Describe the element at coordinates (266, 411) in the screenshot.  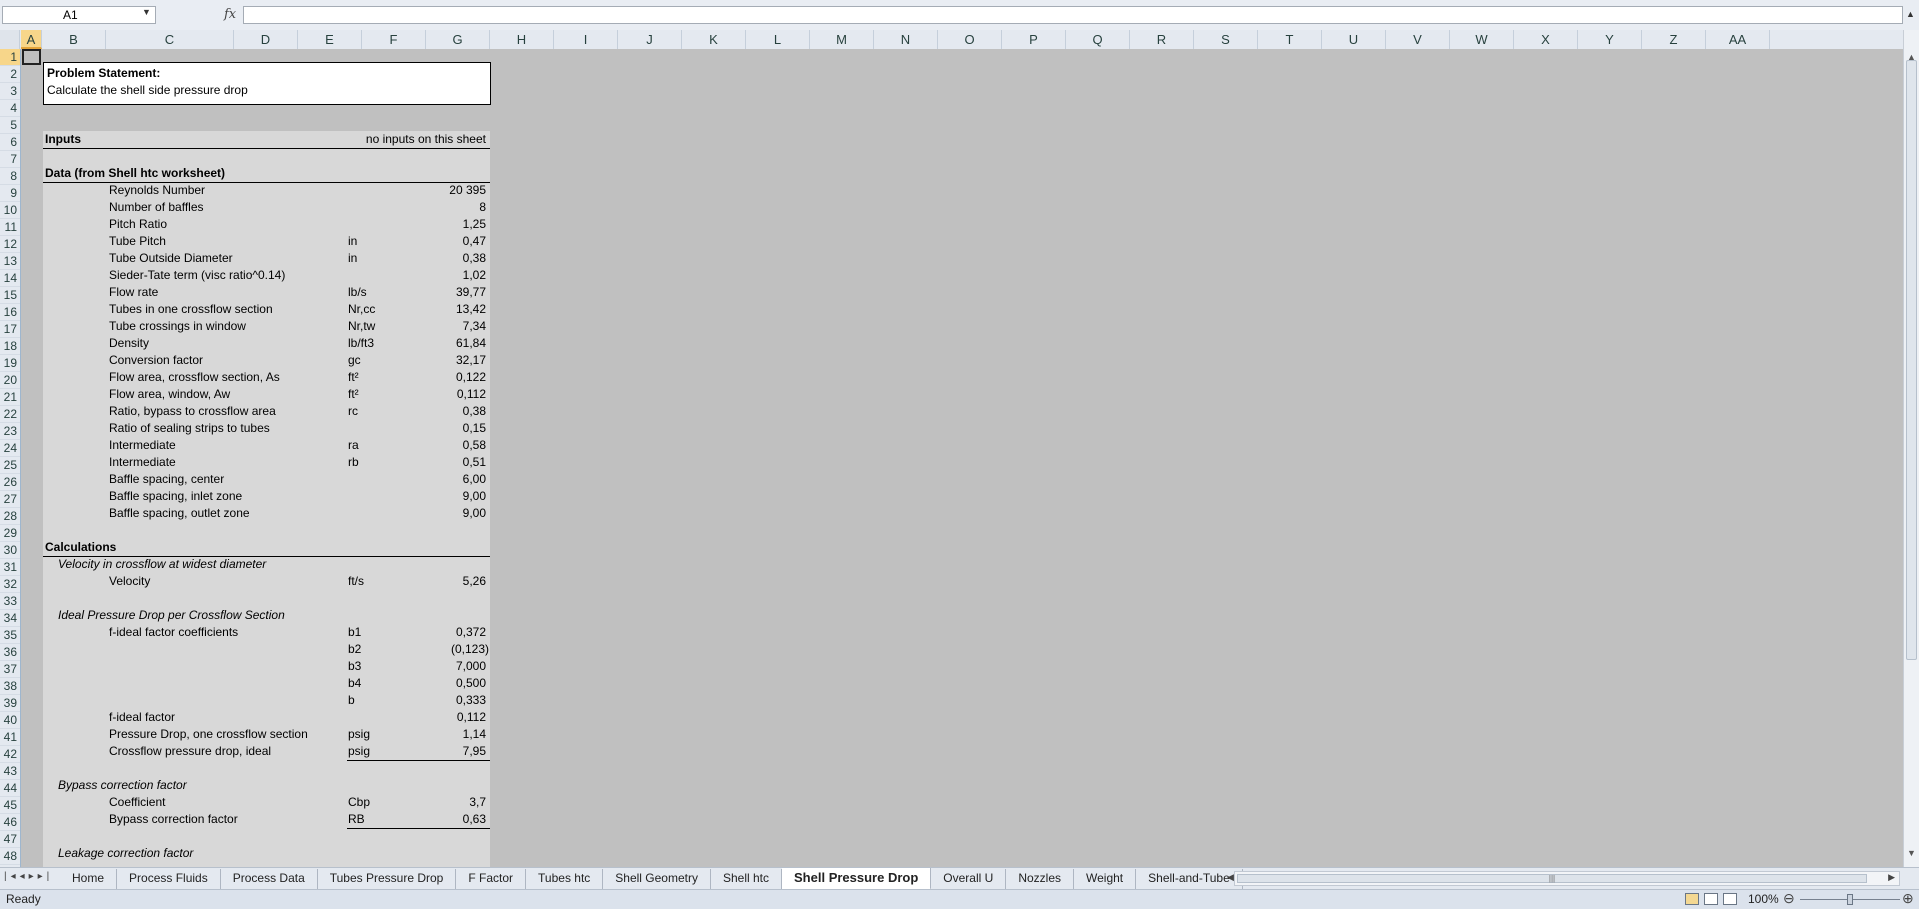
I see `data-row: Ratio, bypass to crossflow area rc 0,38` at that location.